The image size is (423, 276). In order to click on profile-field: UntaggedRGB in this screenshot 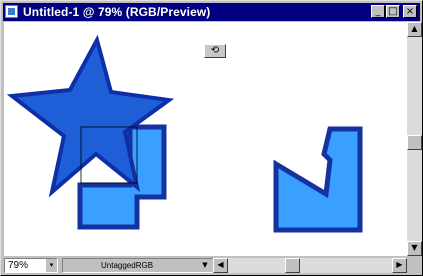, I will do `click(142, 265)`.